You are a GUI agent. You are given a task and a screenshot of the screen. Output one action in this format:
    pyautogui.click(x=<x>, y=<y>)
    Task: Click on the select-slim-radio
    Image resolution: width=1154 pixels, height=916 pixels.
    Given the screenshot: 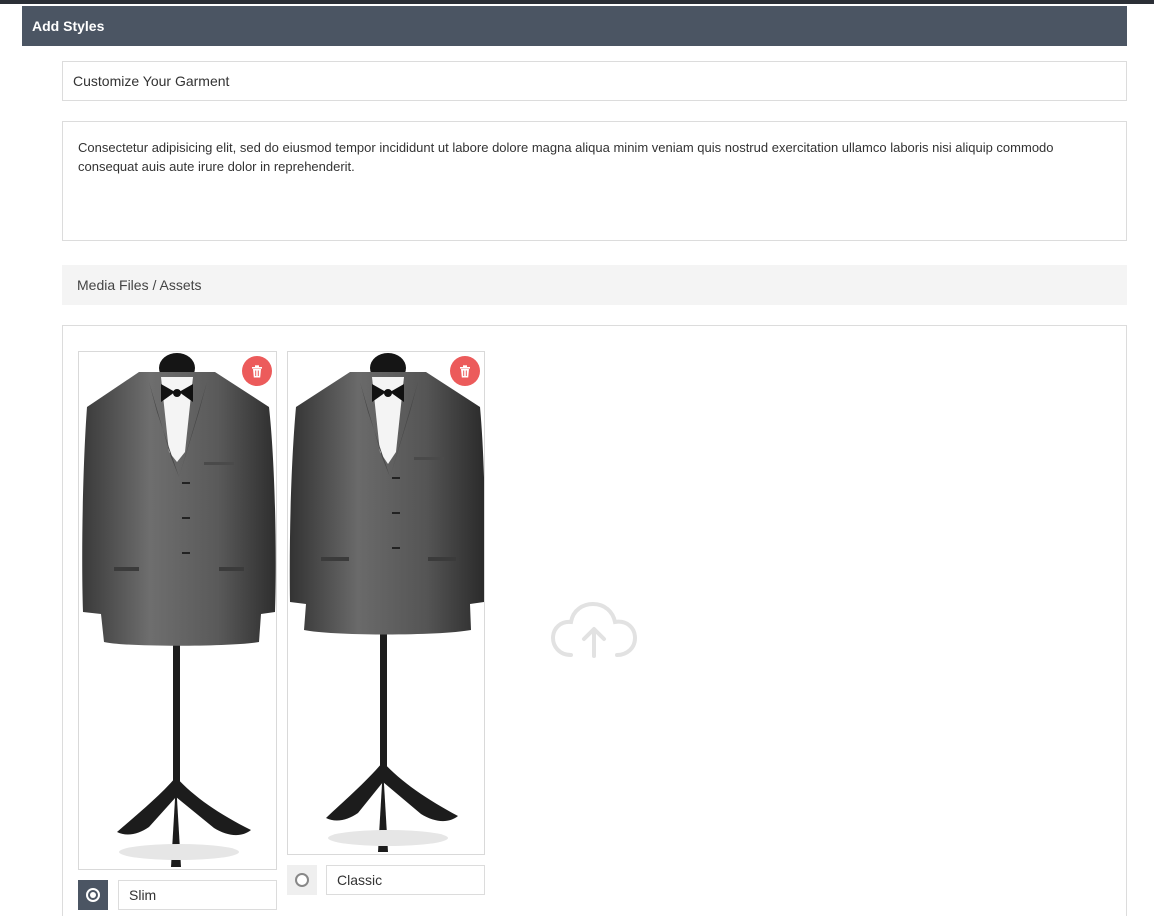 What is the action you would take?
    pyautogui.click(x=93, y=895)
    